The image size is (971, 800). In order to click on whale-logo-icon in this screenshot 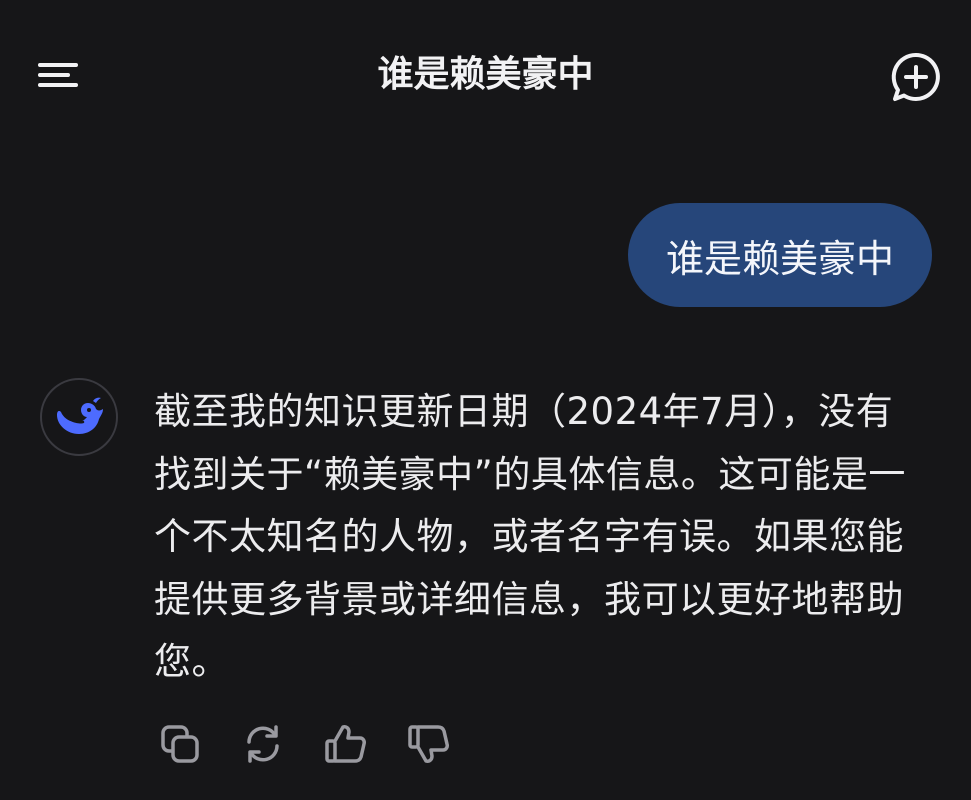, I will do `click(80, 415)`.